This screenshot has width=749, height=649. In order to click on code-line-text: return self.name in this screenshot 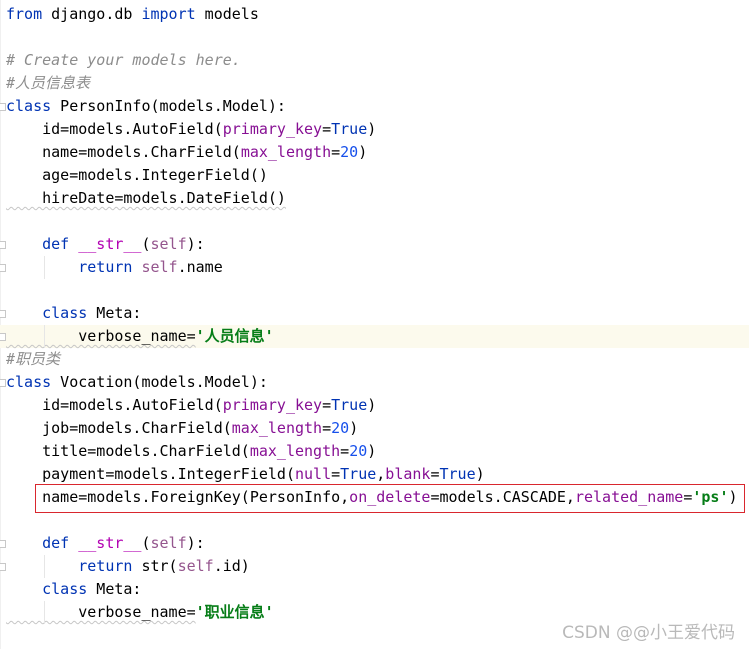, I will do `click(114, 267)`.